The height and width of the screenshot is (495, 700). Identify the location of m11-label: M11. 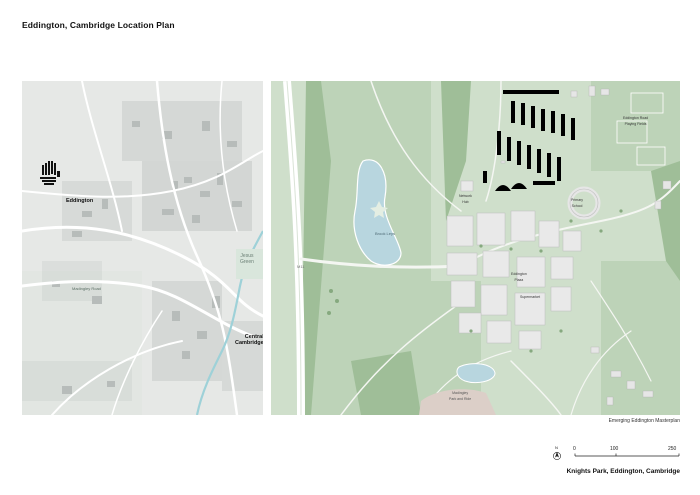
(301, 266).